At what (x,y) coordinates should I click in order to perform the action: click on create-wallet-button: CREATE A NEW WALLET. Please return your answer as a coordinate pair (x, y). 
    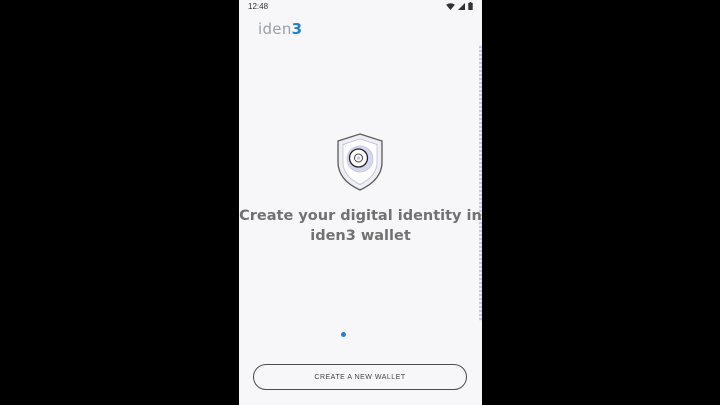
    Looking at the image, I should click on (360, 377).